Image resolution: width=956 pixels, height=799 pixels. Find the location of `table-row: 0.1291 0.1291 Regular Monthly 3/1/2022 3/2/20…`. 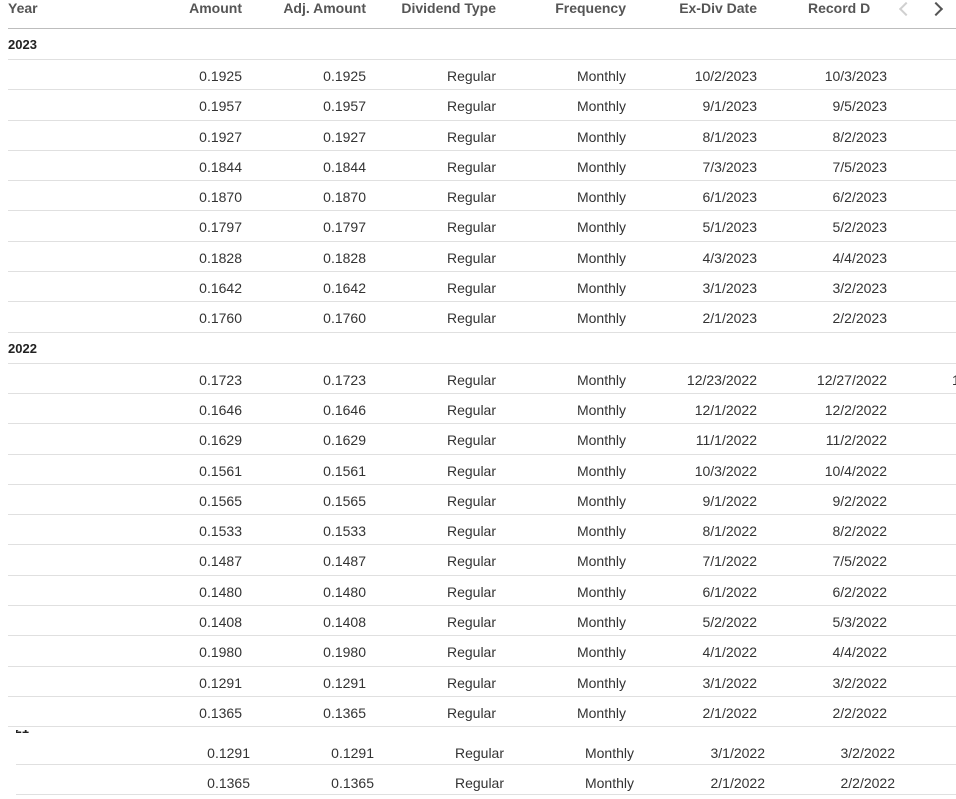

table-row: 0.1291 0.1291 Regular Monthly 3/1/2022 3/2/20… is located at coordinates (486, 749).